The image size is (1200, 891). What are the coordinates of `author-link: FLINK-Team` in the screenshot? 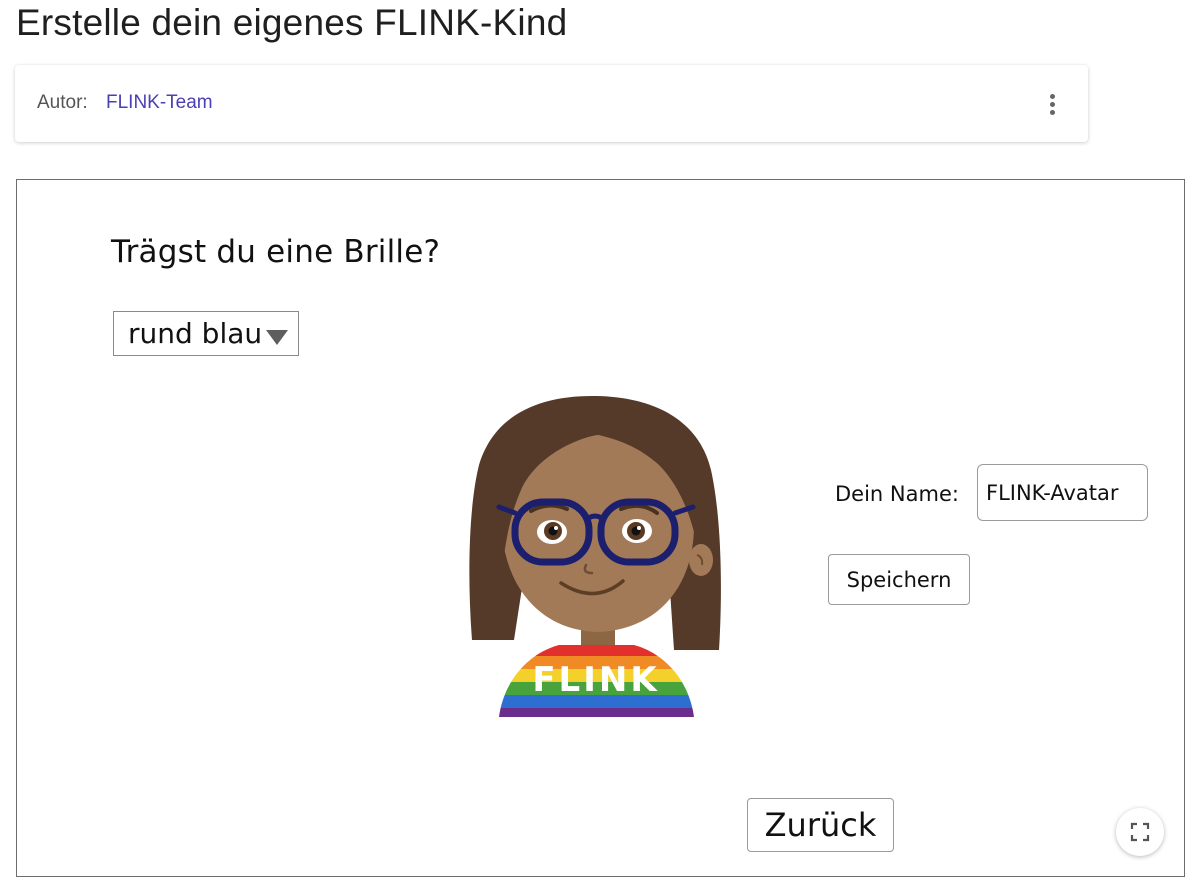 It's located at (159, 103).